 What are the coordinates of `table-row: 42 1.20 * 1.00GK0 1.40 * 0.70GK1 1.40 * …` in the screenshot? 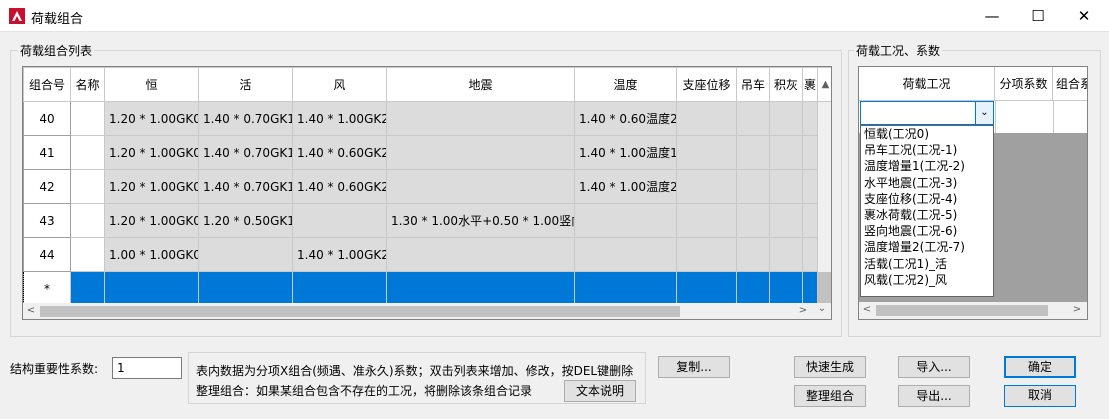 It's located at (427, 186).